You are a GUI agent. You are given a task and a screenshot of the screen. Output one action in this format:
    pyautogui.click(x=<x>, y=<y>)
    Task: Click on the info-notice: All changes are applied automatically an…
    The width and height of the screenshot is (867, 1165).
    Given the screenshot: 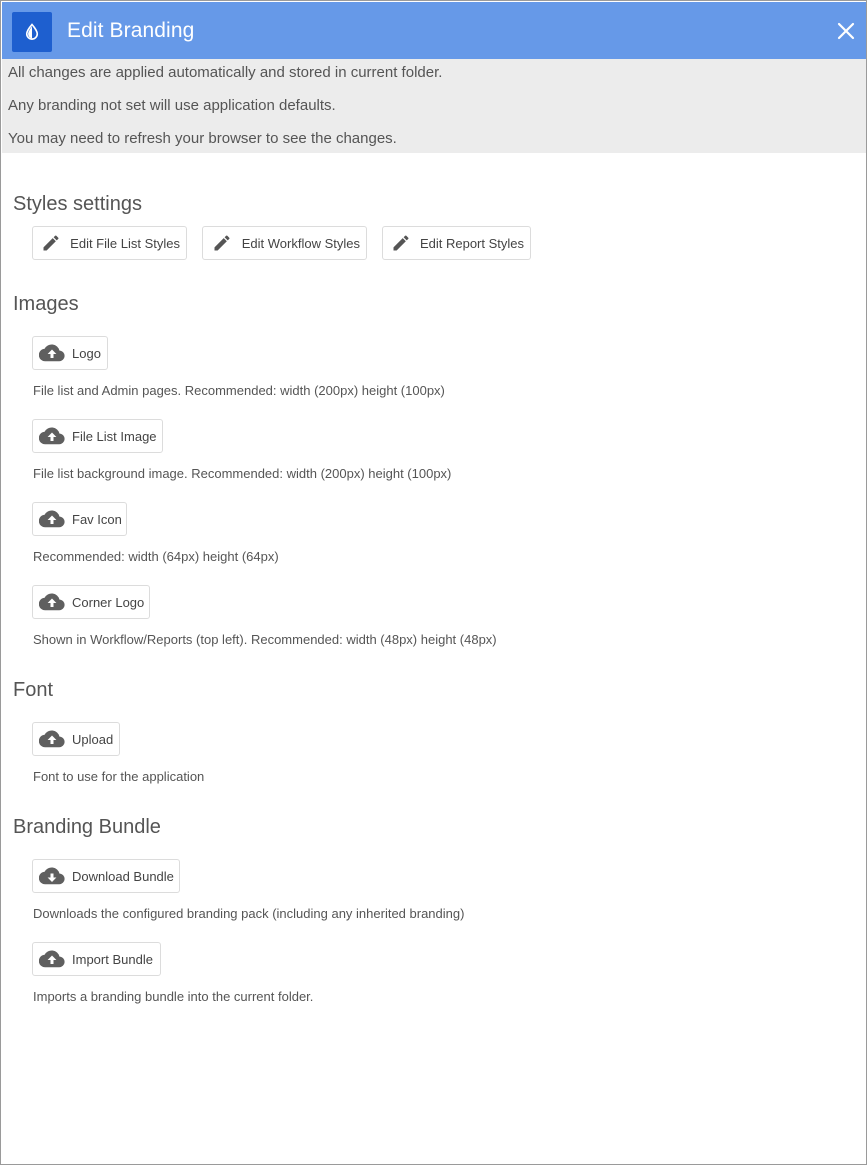 What is the action you would take?
    pyautogui.click(x=434, y=106)
    